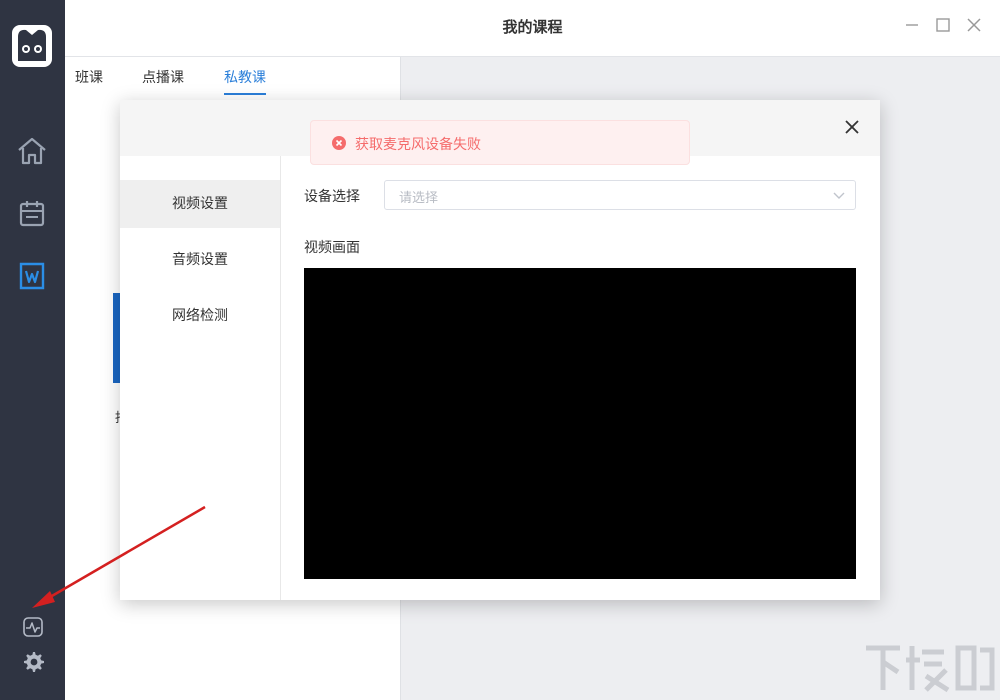 The height and width of the screenshot is (700, 1000). I want to click on nav-video-settings: 视频设置, so click(200, 204).